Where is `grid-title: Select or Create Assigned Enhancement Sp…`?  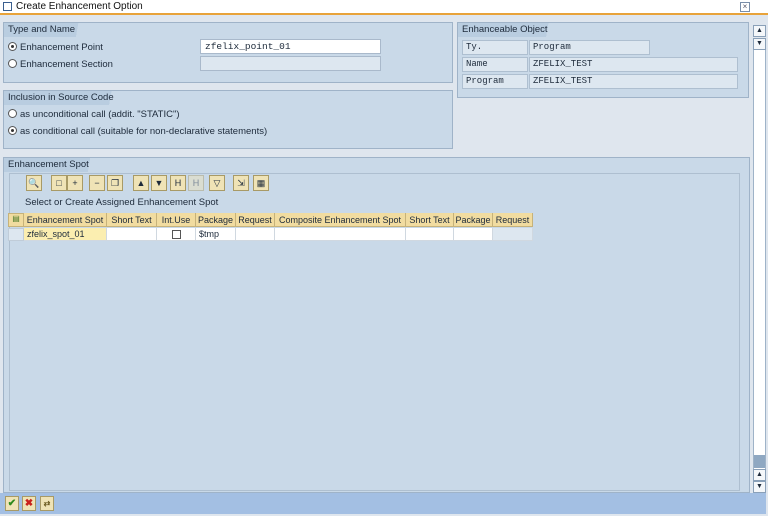 grid-title: Select or Create Assigned Enhancement Sp… is located at coordinates (122, 202).